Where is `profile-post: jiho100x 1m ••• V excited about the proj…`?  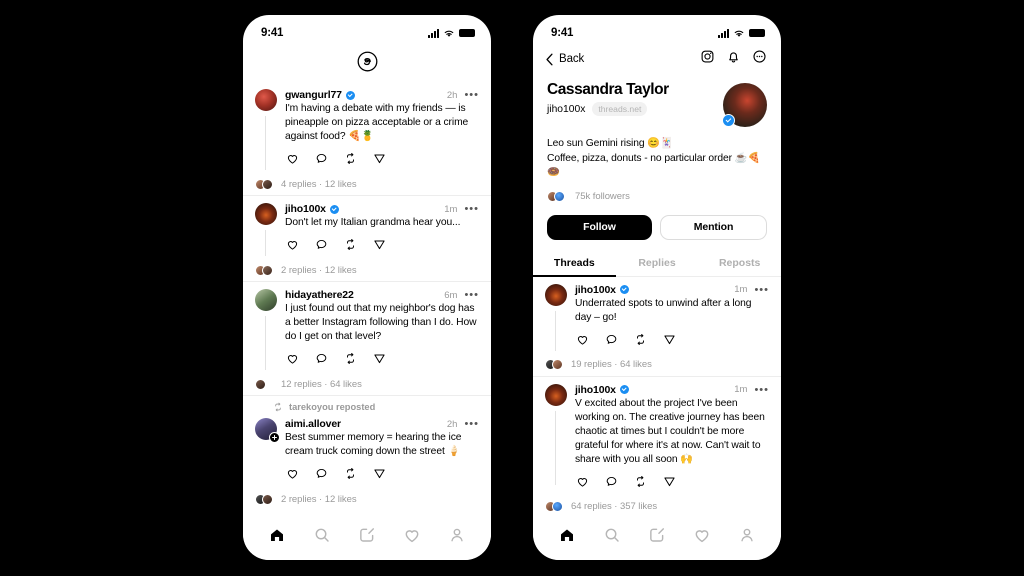
profile-post: jiho100x 1m ••• V excited about the proj… is located at coordinates (657, 447).